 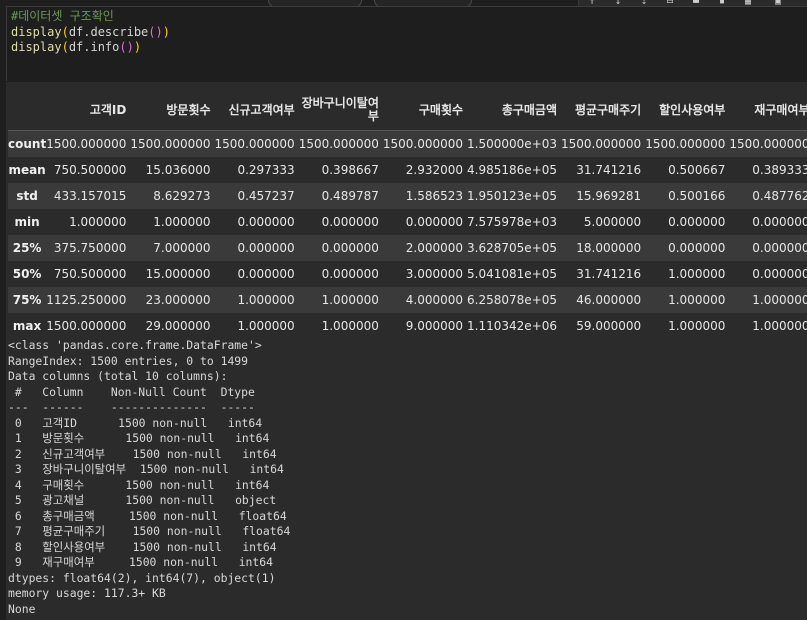 I want to click on table-cell: 4.985186e+05, so click(x=512, y=170).